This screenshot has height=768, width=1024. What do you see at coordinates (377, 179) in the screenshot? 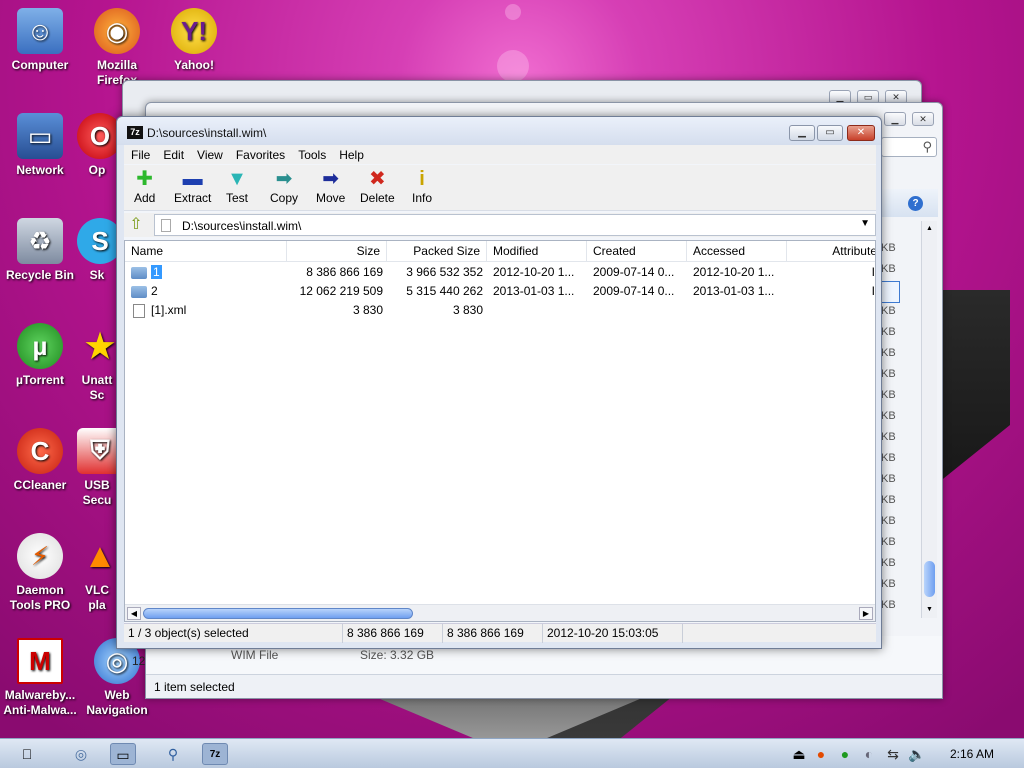
I see `delete-icon: ✖` at bounding box center [377, 179].